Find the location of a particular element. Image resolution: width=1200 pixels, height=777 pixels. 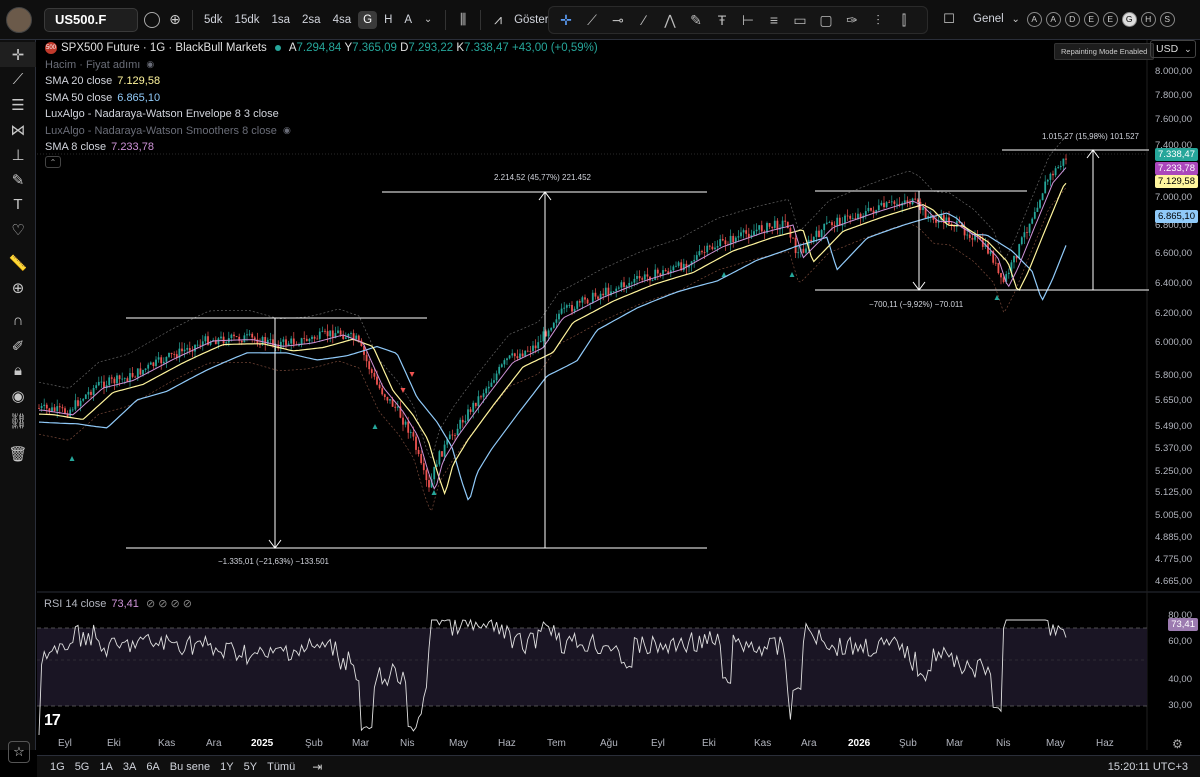

indicator-row: Hacim · Fiyat adımı ◉ is located at coordinates (321, 65).